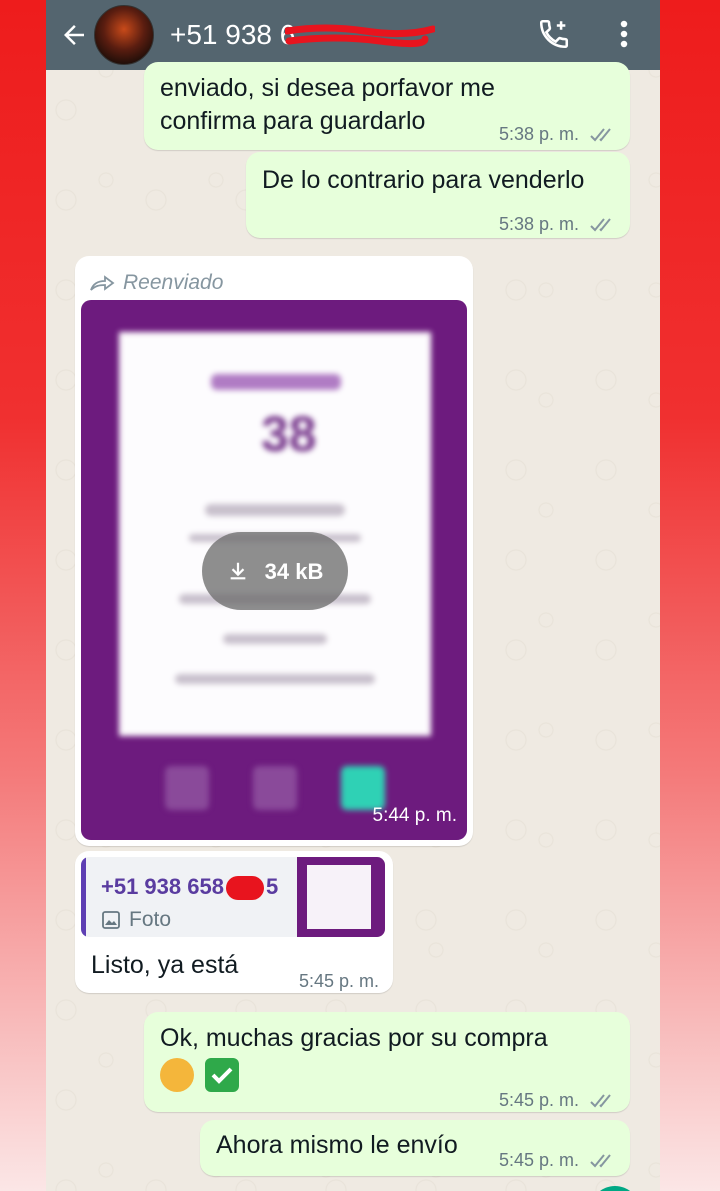 Image resolution: width=720 pixels, height=1191 pixels. I want to click on message-line: confirma para guardarlo, so click(293, 121).